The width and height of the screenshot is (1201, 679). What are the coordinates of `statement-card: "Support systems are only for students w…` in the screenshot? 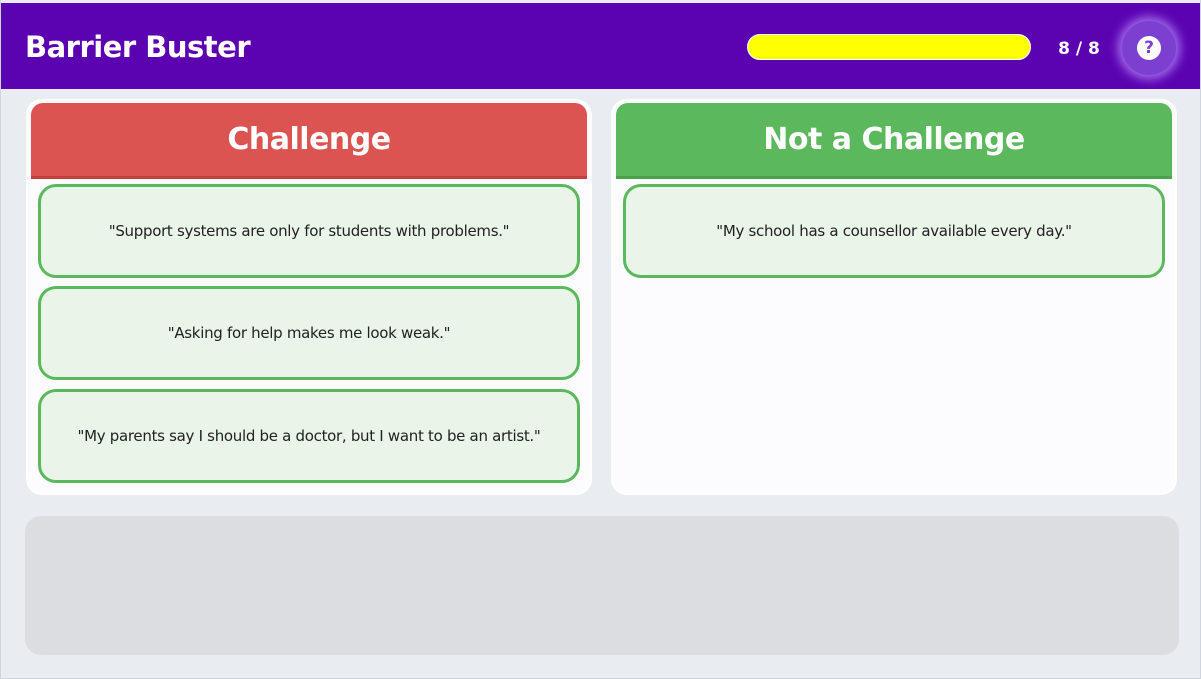 It's located at (309, 231).